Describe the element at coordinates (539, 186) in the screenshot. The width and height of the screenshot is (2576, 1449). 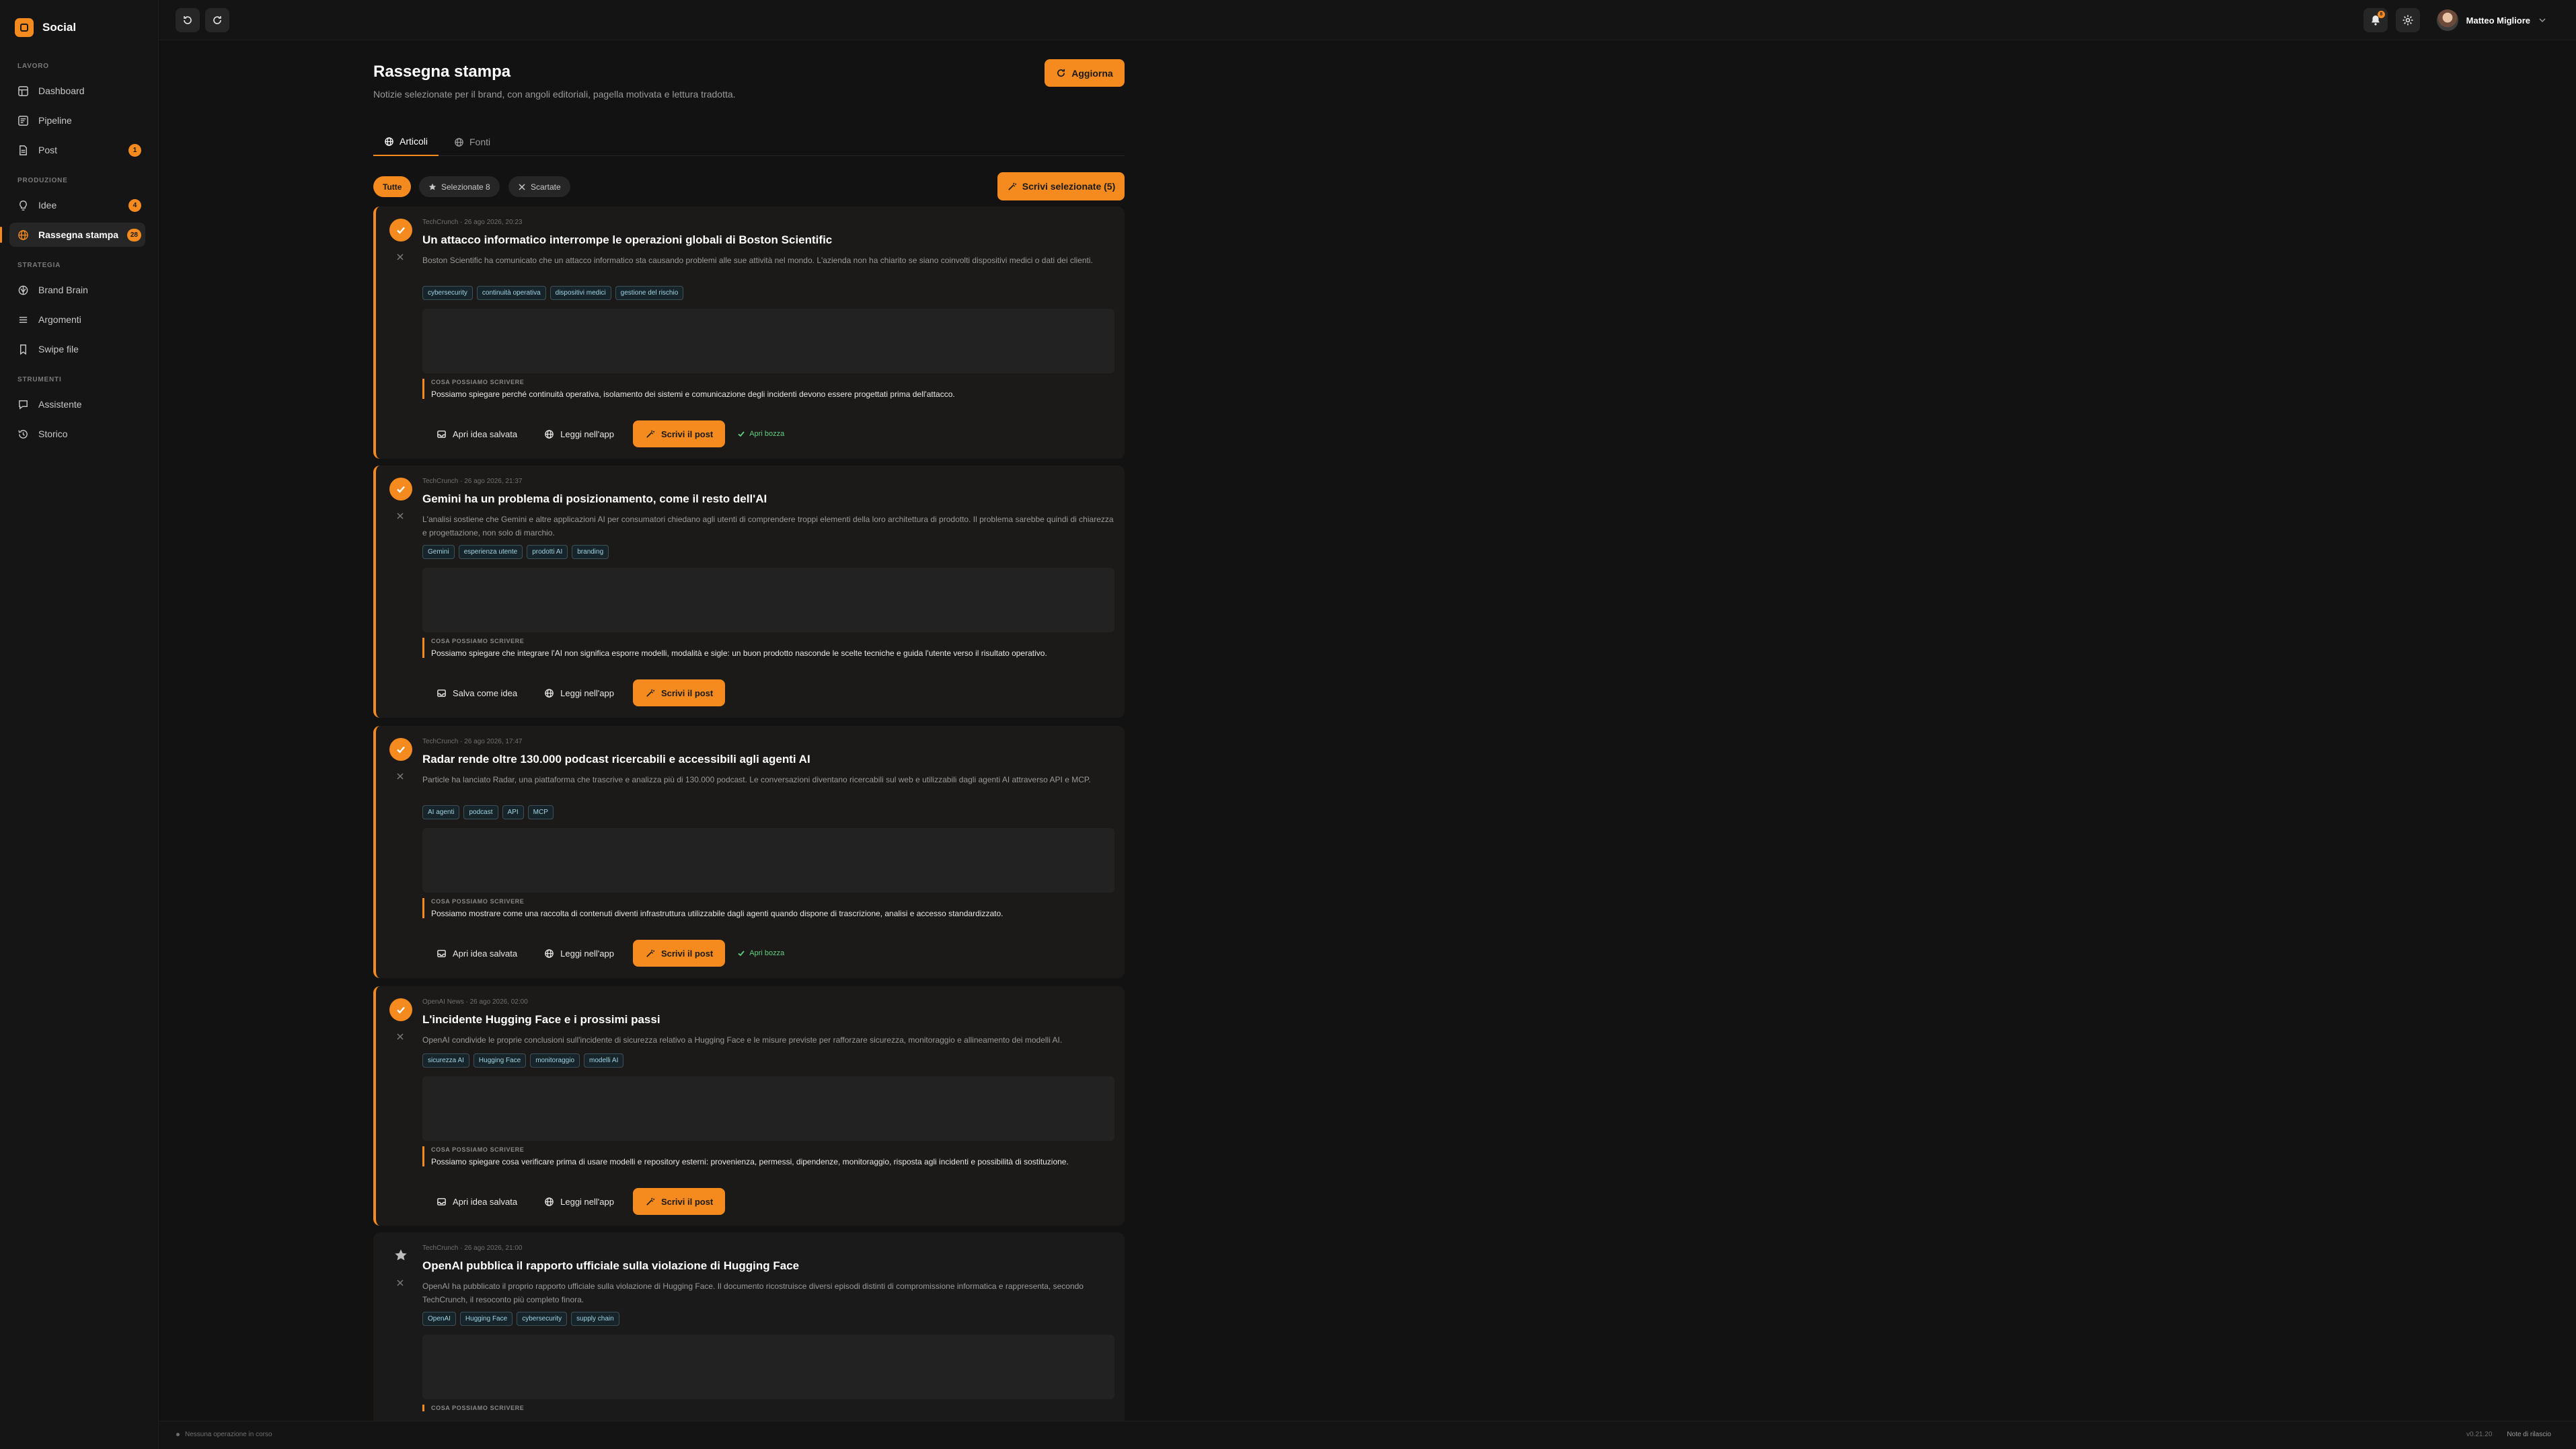
I see `filter-scartate: Scartate` at that location.